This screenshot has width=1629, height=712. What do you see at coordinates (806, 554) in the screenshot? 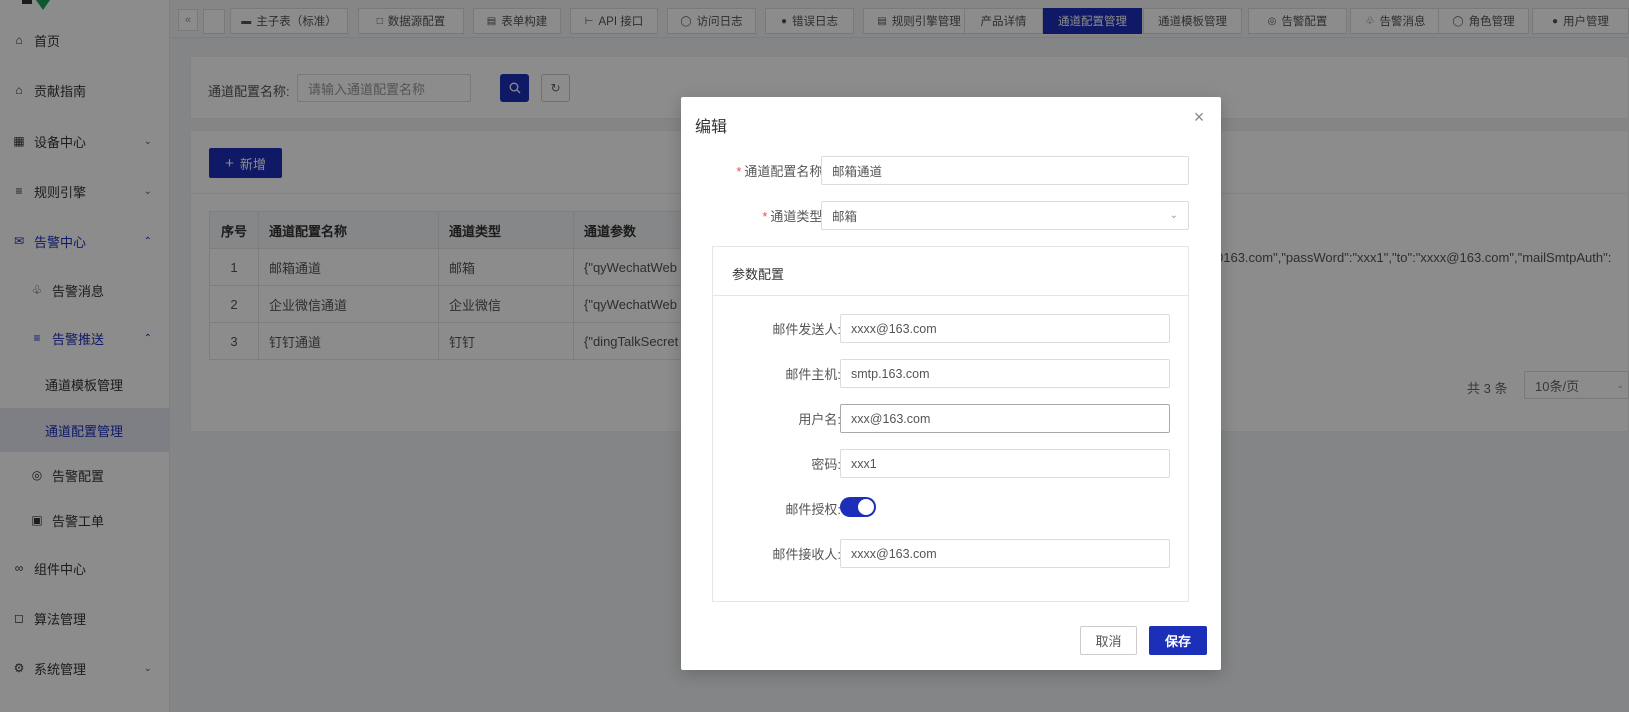
I see `field-label-receiver: 邮件接收人:` at bounding box center [806, 554].